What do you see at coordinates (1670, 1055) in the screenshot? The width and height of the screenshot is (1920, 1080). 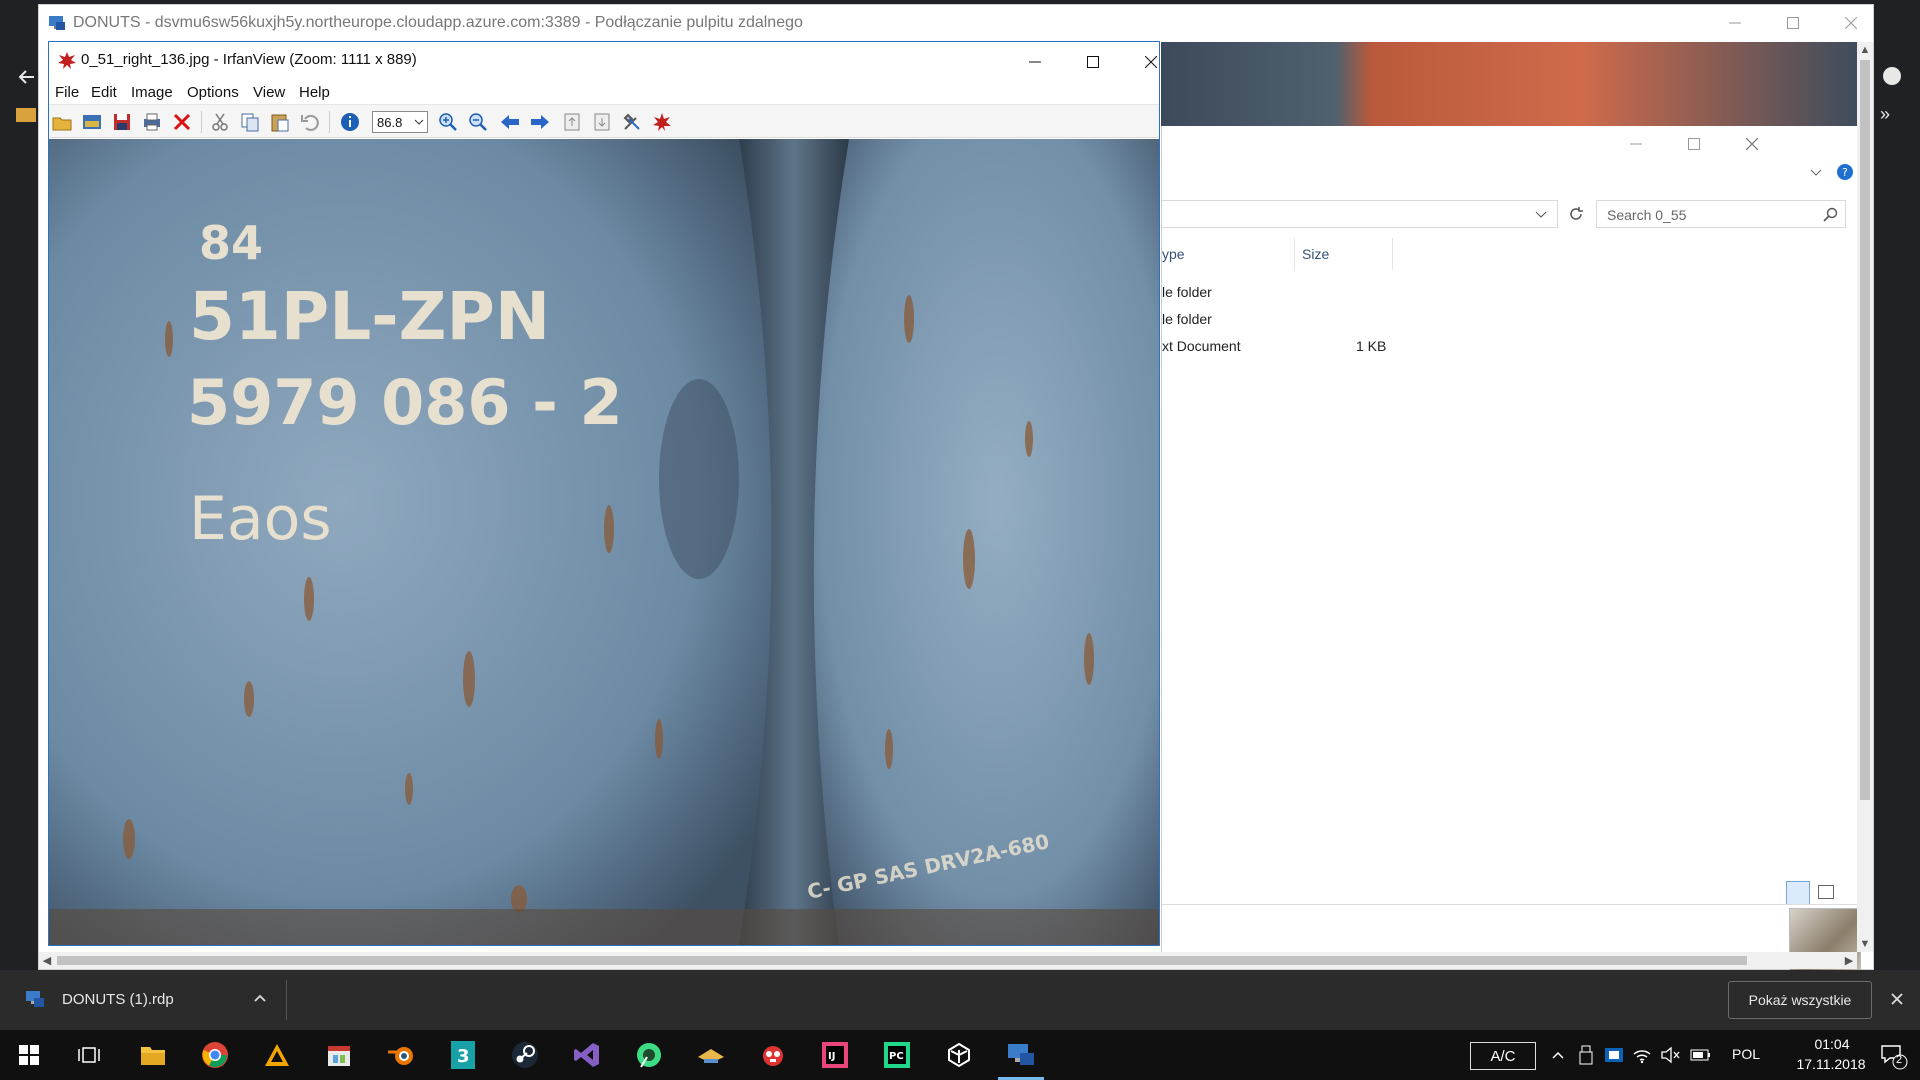 I see `volume-muted-icon` at bounding box center [1670, 1055].